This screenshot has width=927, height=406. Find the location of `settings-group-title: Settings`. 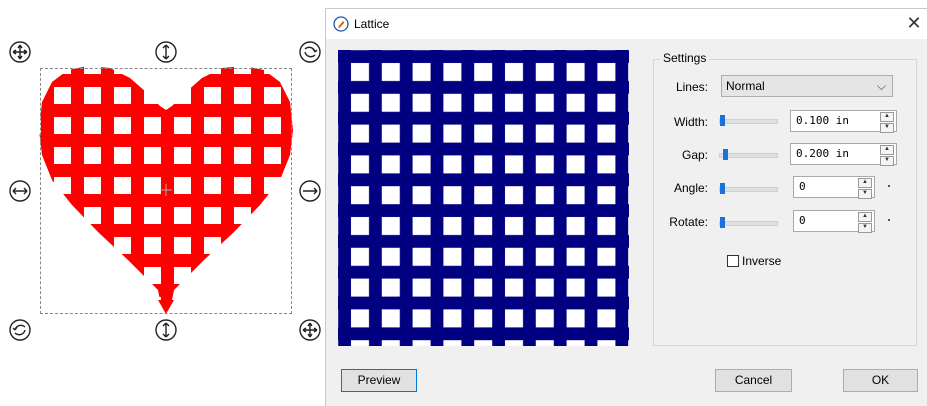

settings-group-title: Settings is located at coordinates (685, 58).